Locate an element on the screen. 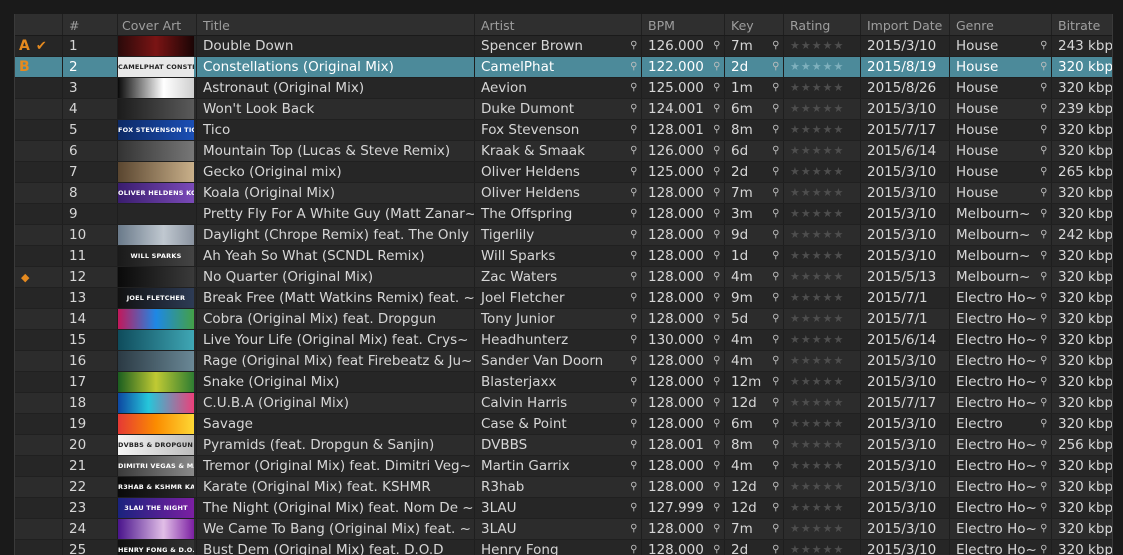  track-title: Ah Yeah So What (SCNDL Remix) is located at coordinates (336, 256).